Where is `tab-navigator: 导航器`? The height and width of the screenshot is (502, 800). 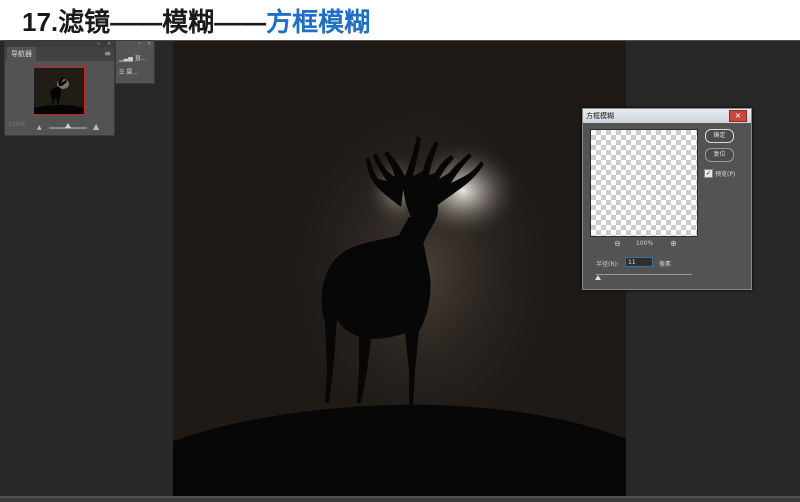
tab-navigator: 导航器 is located at coordinates (21, 54).